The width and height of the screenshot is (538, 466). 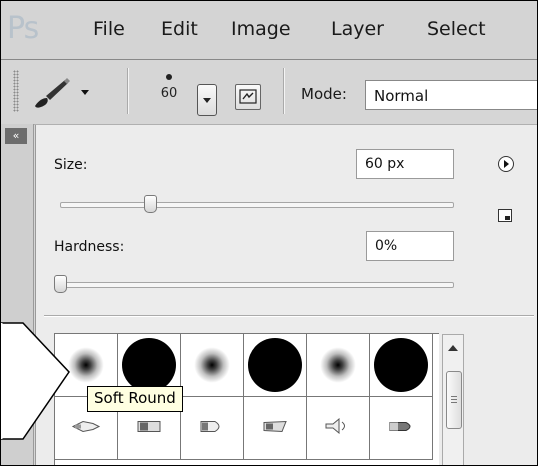 What do you see at coordinates (35, 381) in the screenshot?
I see `callout-arrow` at bounding box center [35, 381].